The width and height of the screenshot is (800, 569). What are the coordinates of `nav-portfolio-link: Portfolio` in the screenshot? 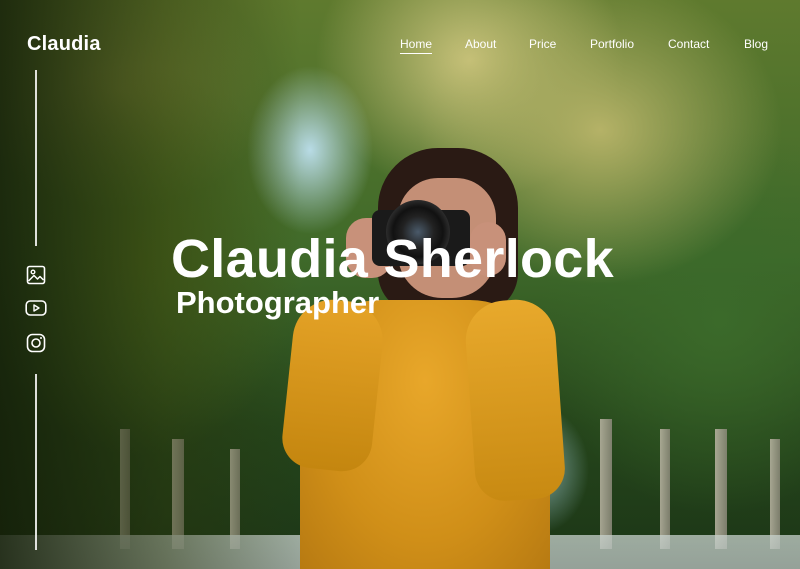 It's located at (612, 44).